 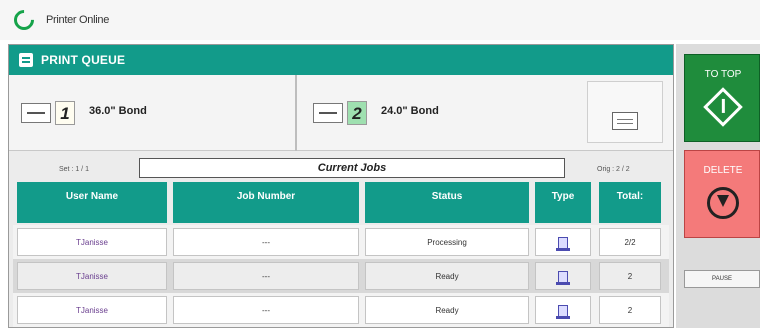 What do you see at coordinates (630, 202) in the screenshot?
I see `column-header-total: Total:` at bounding box center [630, 202].